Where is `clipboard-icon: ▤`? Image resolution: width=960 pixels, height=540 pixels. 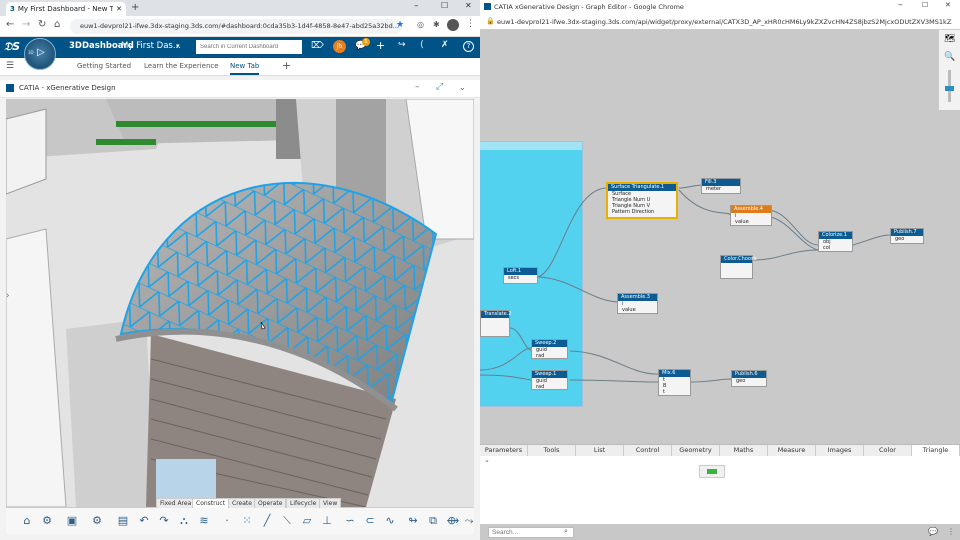 clipboard-icon: ▤ is located at coordinates (123, 521).